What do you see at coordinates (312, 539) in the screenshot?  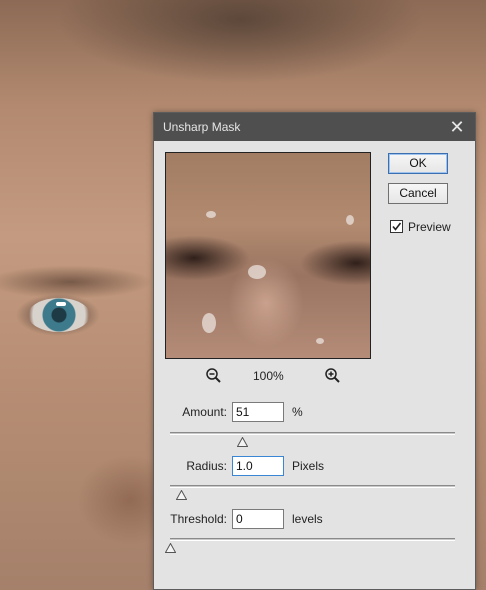 I see `threshold-slider-track` at bounding box center [312, 539].